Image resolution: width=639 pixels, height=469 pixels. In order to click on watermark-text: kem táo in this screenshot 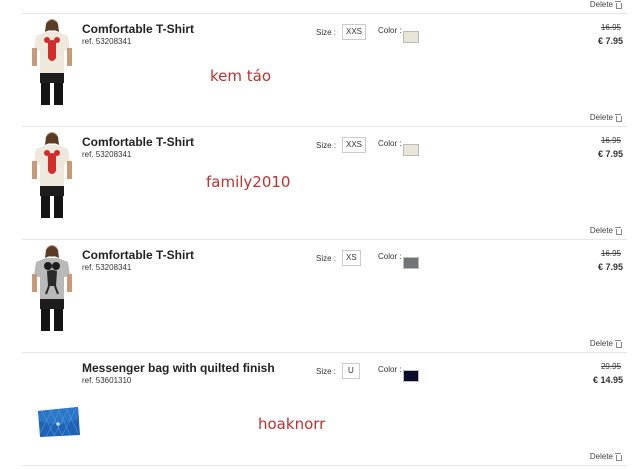, I will do `click(241, 76)`.